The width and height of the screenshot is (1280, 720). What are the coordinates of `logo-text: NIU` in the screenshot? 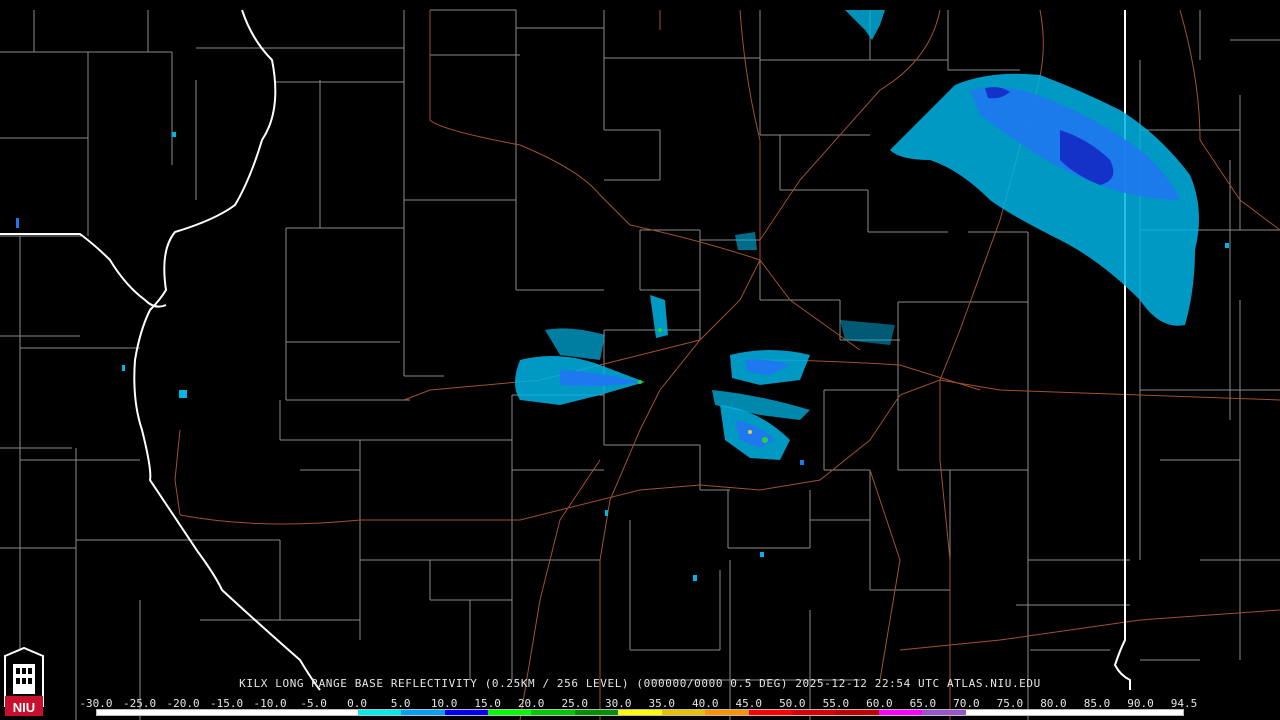 It's located at (24, 707).